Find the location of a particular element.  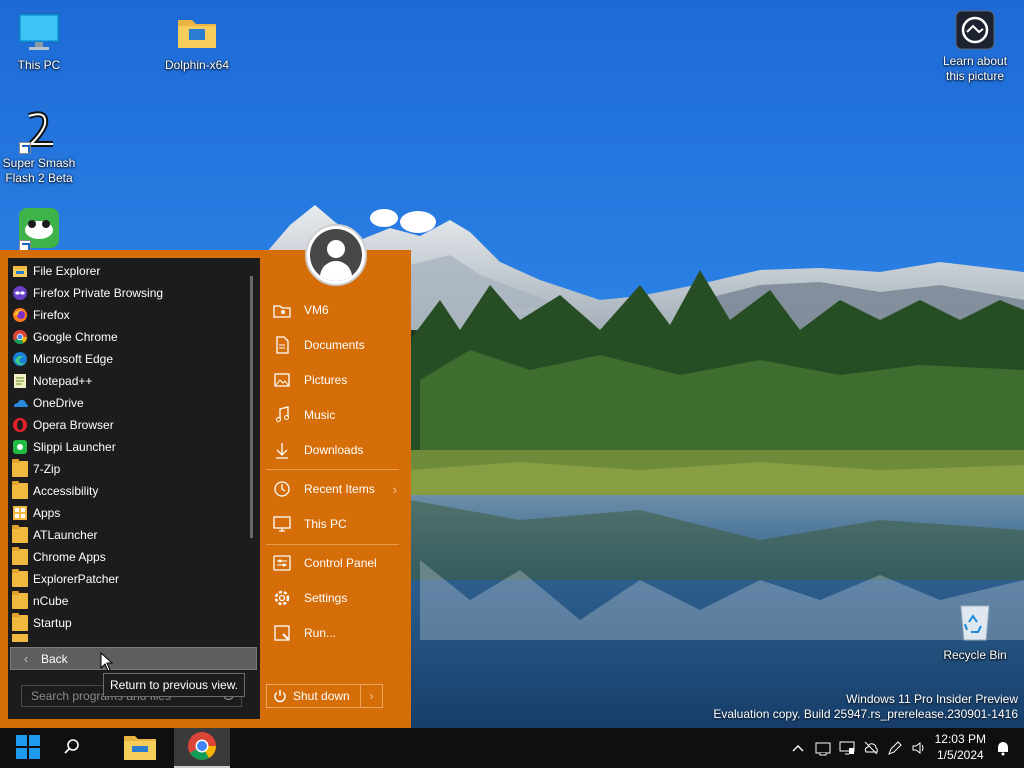

user-avatar is located at coordinates (336, 255).